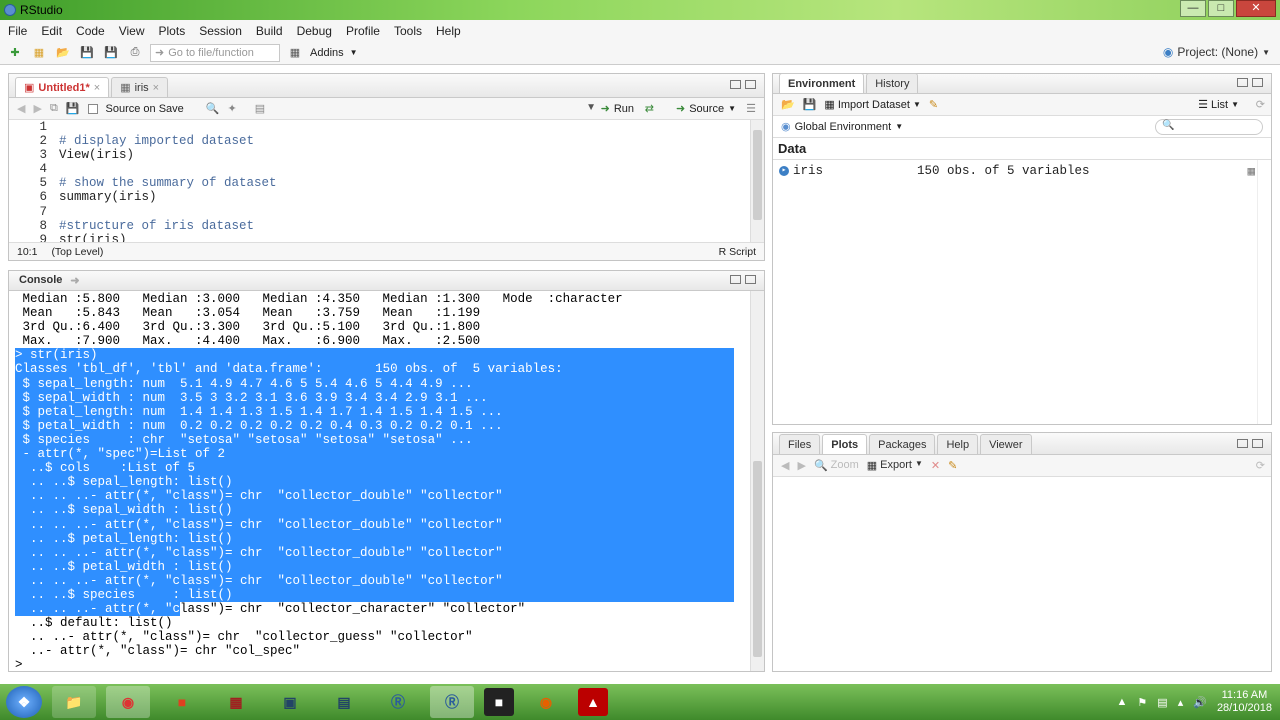 The height and width of the screenshot is (720, 1280). Describe the element at coordinates (1242, 443) in the screenshot. I see `files-minimize-icon` at that location.